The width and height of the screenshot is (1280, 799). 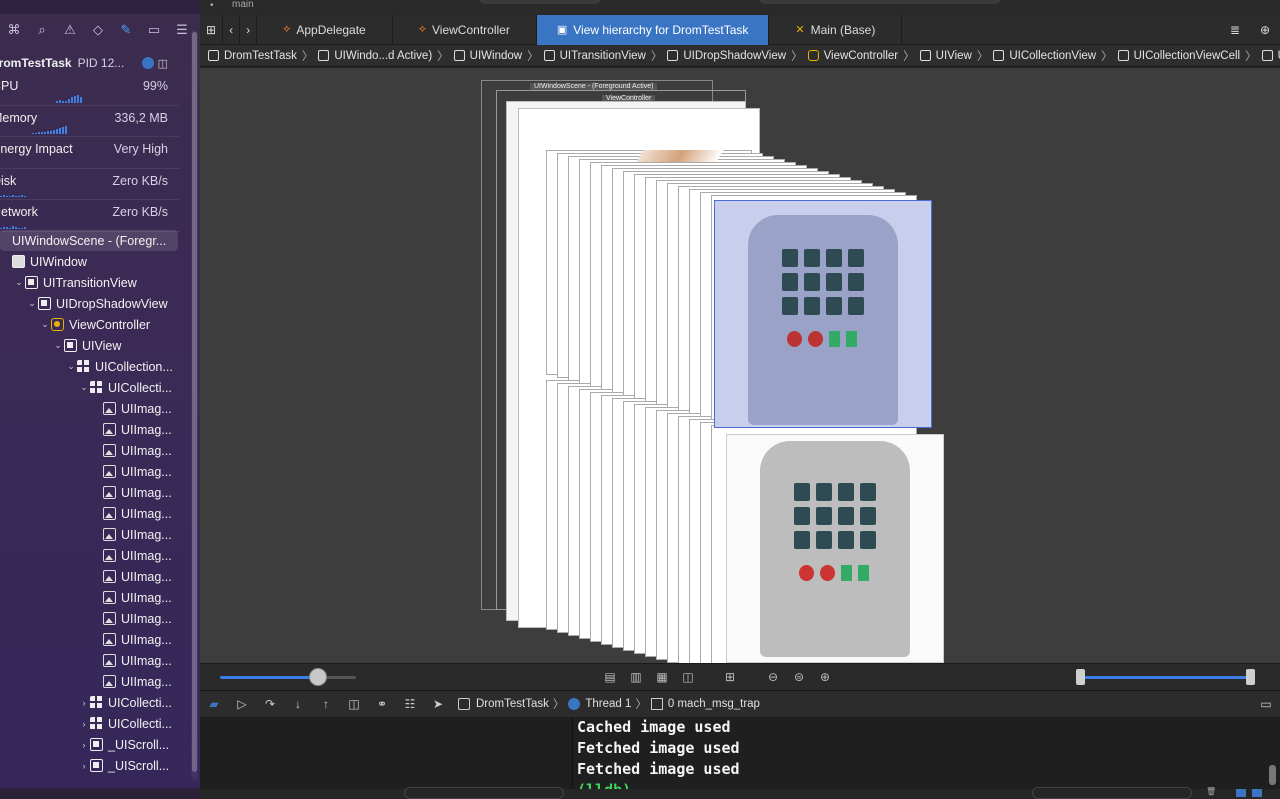 I want to click on debug-thread: Thread 1, so click(x=608, y=704).